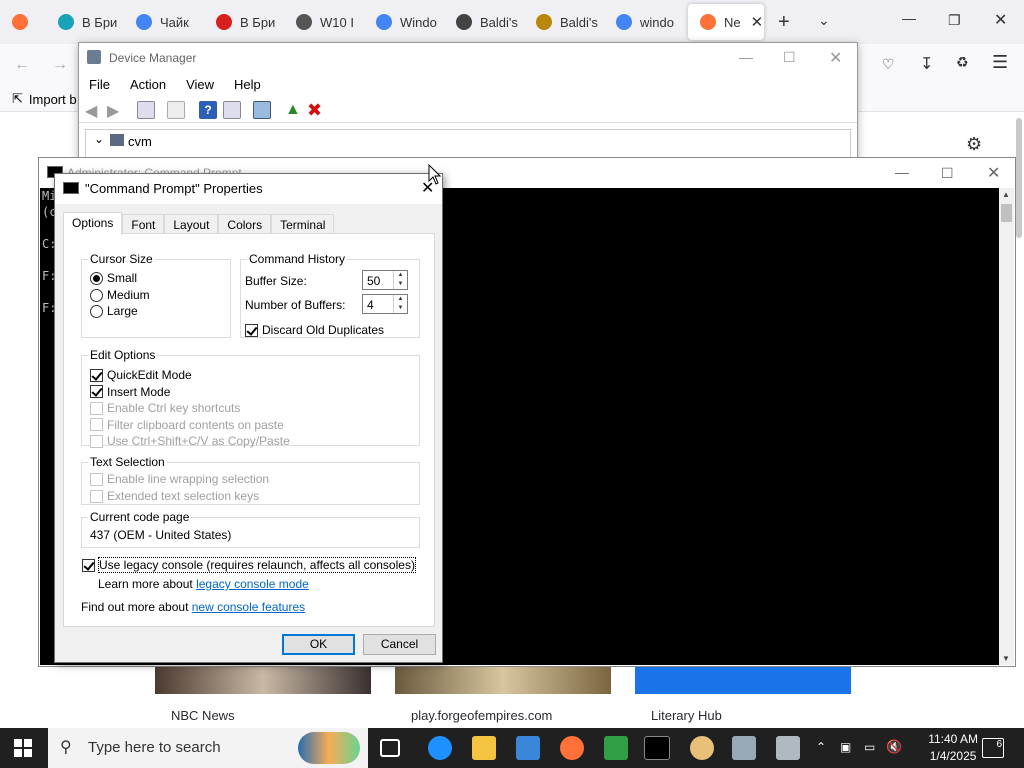  What do you see at coordinates (824, 20) in the screenshot?
I see `list-all-tabs-chevron-icon: ⌄` at bounding box center [824, 20].